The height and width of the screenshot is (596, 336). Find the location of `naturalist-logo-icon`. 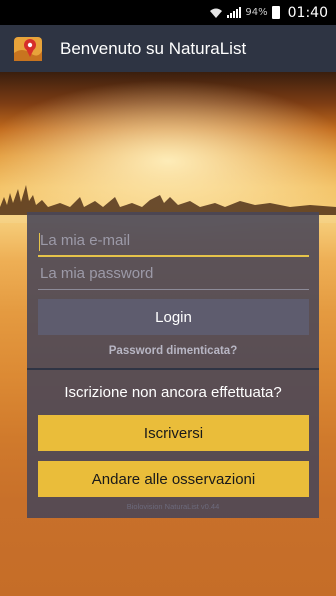

naturalist-logo-icon is located at coordinates (32, 49).